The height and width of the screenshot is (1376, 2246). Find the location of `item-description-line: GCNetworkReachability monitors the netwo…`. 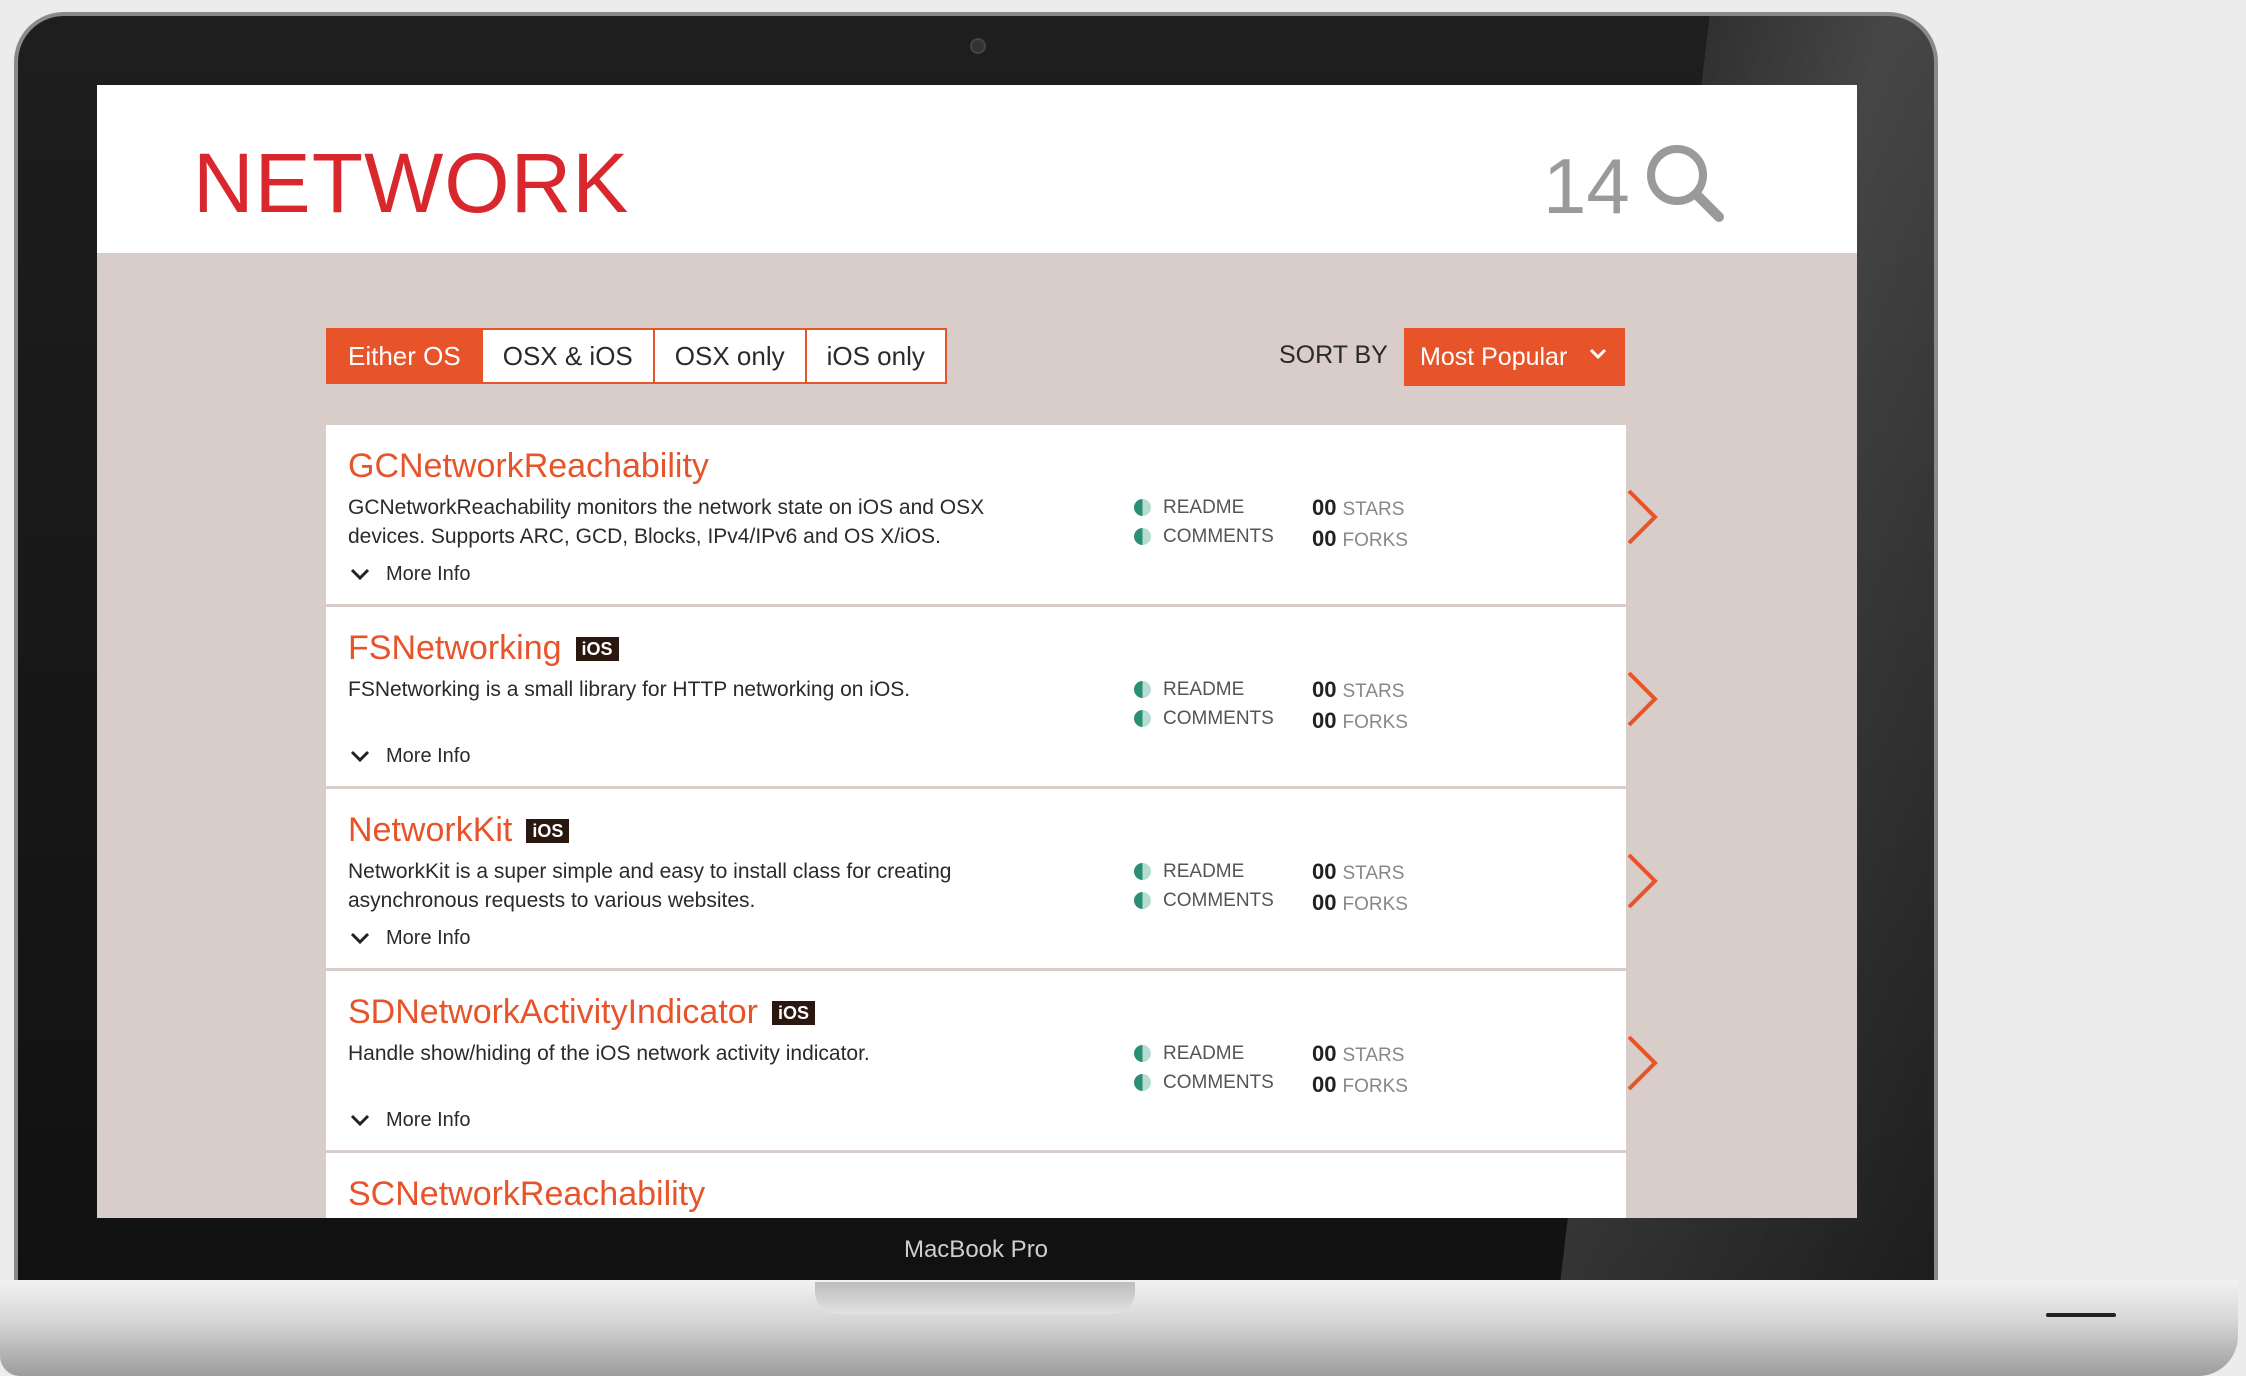

item-description-line: GCNetworkReachability monitors the netwo… is located at coordinates (666, 507).